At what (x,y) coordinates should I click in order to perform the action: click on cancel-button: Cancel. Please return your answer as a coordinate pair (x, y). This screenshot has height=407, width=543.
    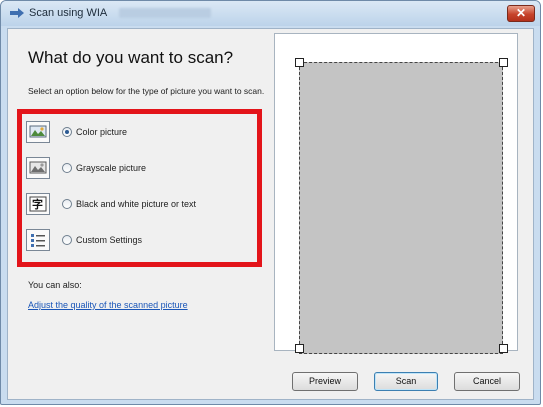
    Looking at the image, I should click on (487, 381).